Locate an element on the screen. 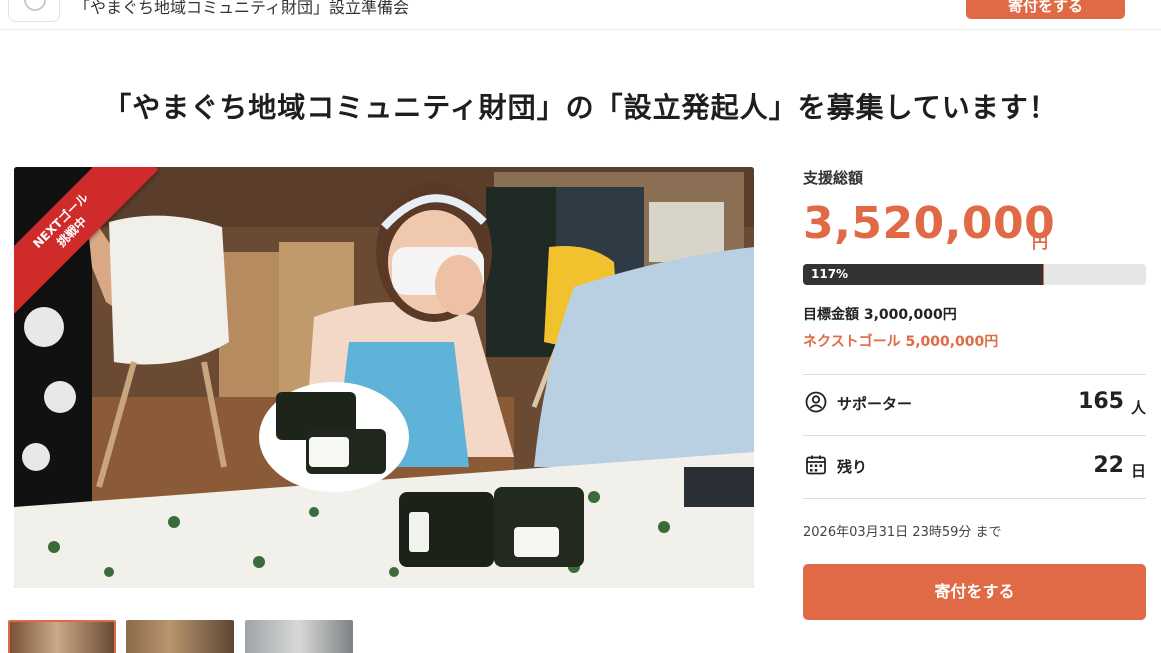  person-circle-icon is located at coordinates (816, 402).